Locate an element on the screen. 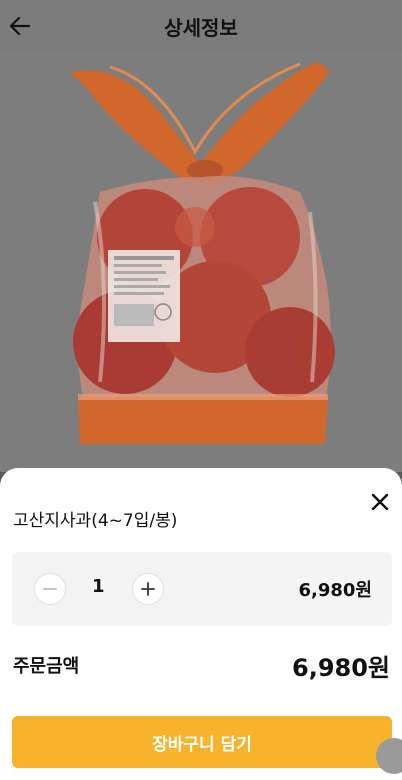 The width and height of the screenshot is (402, 780). close-button is located at coordinates (380, 502).